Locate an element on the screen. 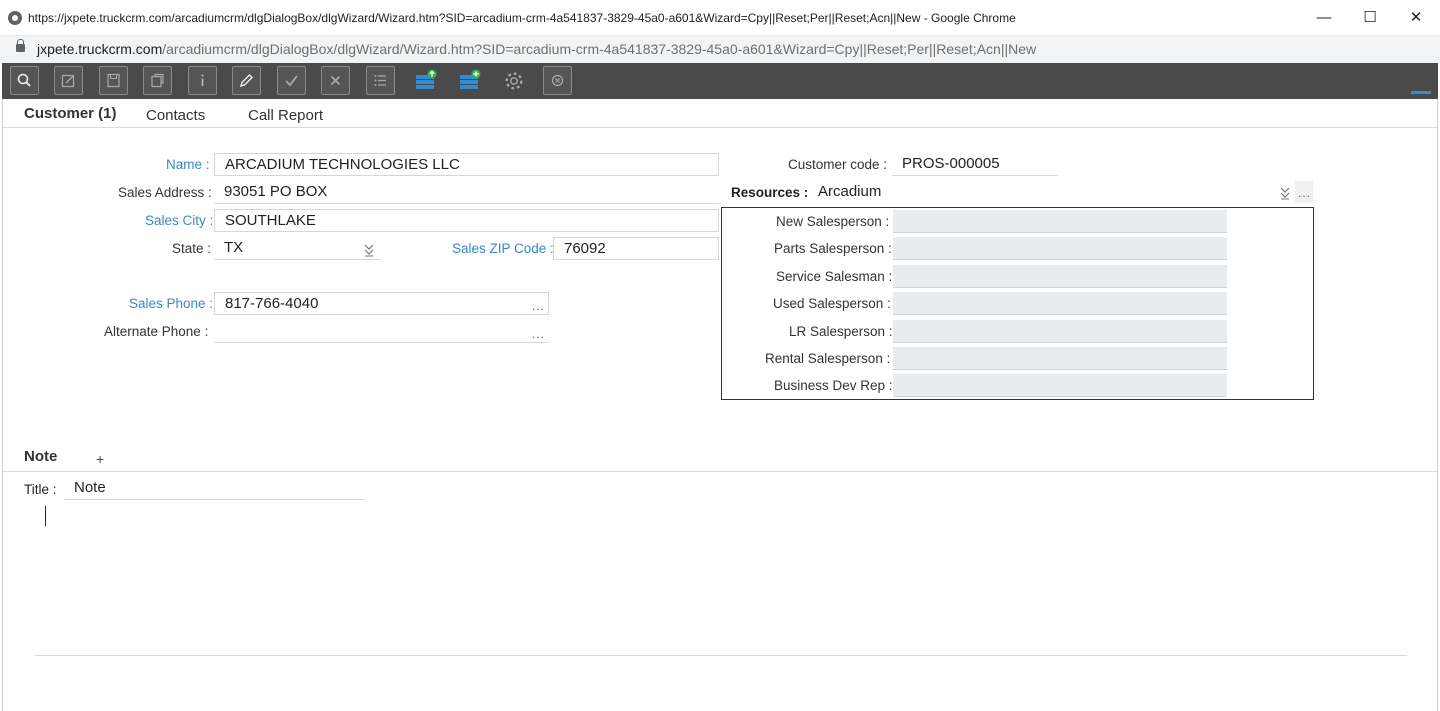  save-icon is located at coordinates (113, 80).